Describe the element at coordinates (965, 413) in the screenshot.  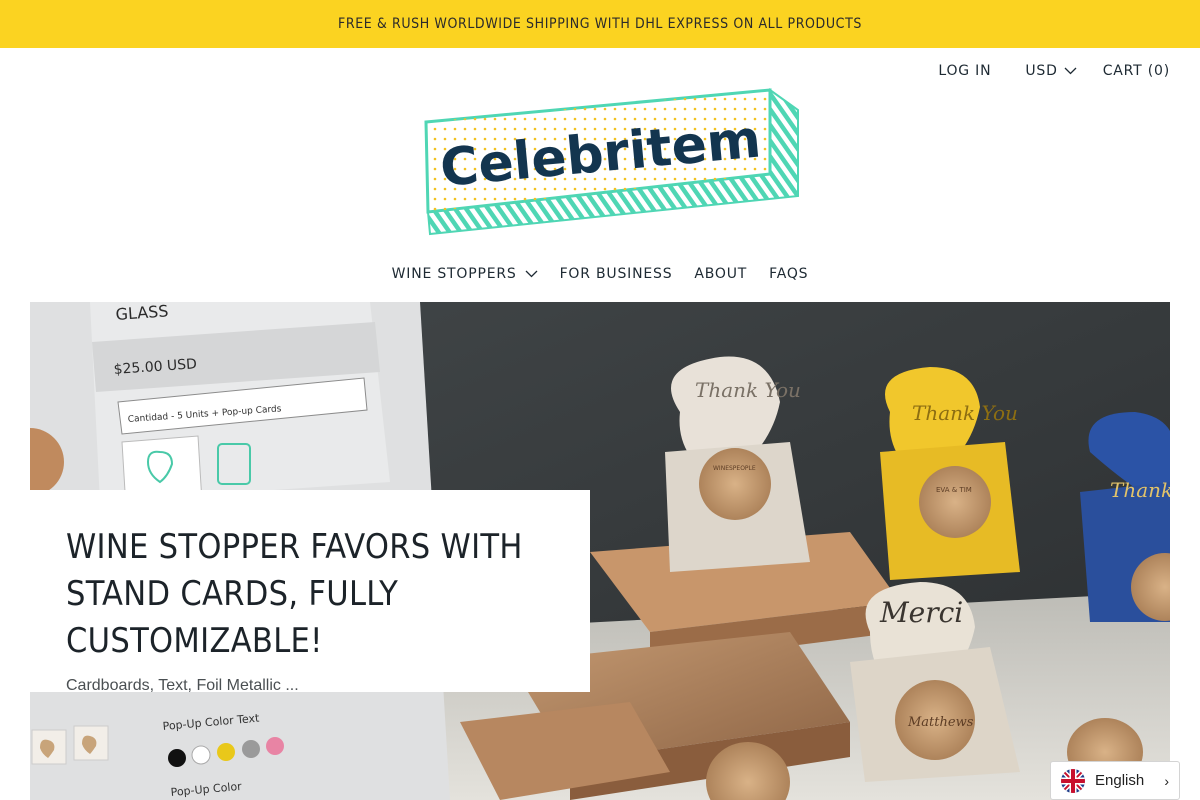
I see `card2-text: Thank You` at that location.